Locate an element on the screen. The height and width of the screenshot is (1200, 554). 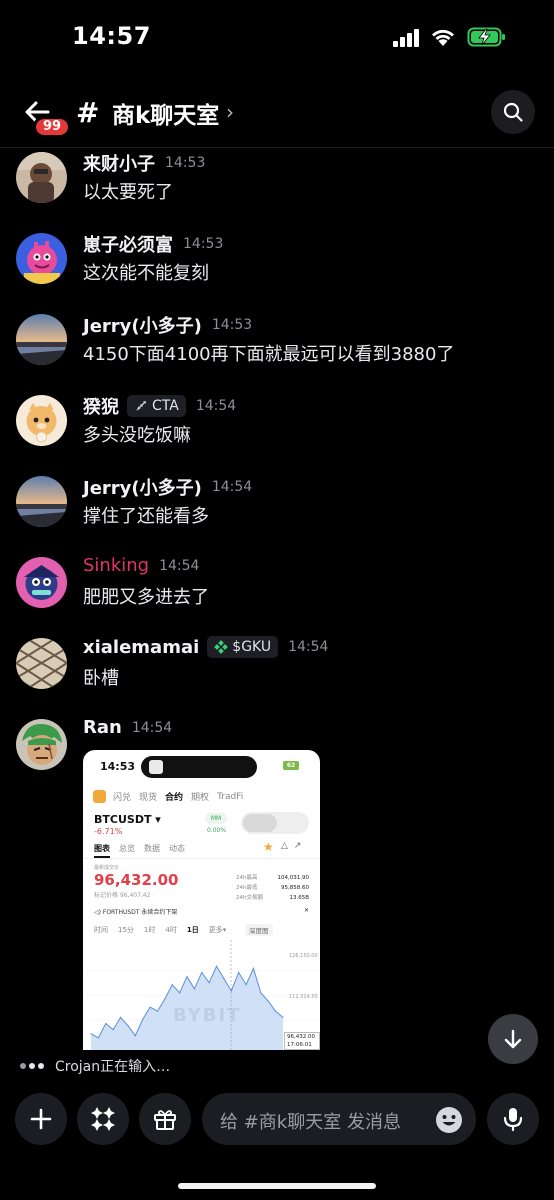
alert-share-icon: △↗ is located at coordinates (294, 846).